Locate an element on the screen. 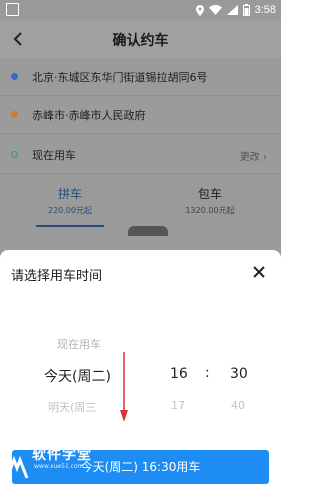 This screenshot has height=500, width=320. tab-carpool: 拼车 220.00元起 is located at coordinates (70, 200).